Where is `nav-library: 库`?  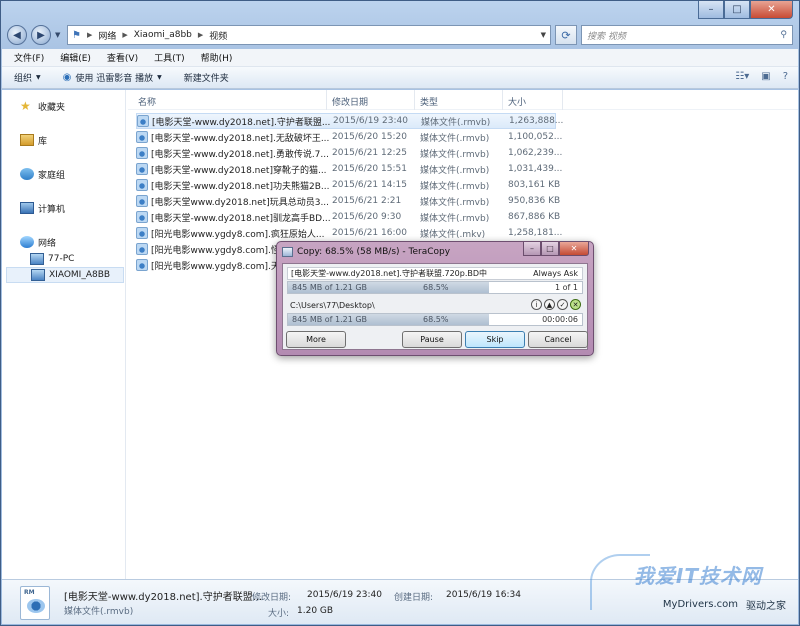 nav-library: 库 is located at coordinates (33, 140).